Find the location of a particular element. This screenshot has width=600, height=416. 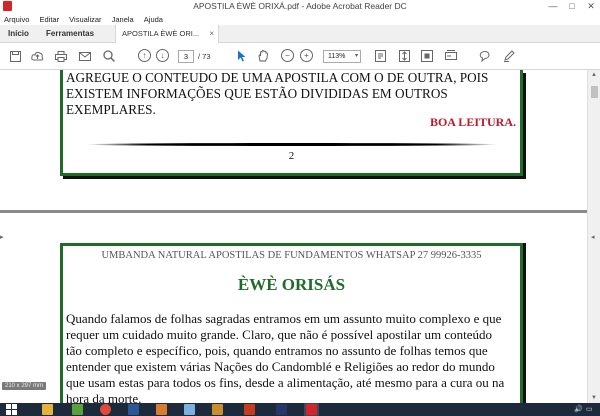

tab-document: APOSTILA ÈWÈ ORI... × is located at coordinates (167, 34).